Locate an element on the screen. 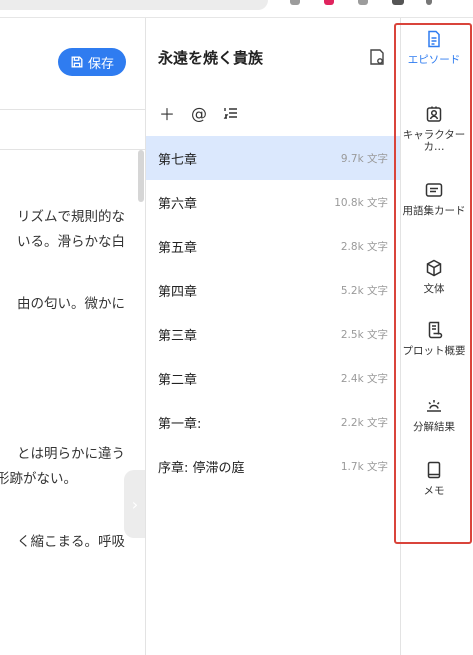 The width and height of the screenshot is (473, 655). chapter-char-count: 10.8k 文字 is located at coordinates (361, 202).